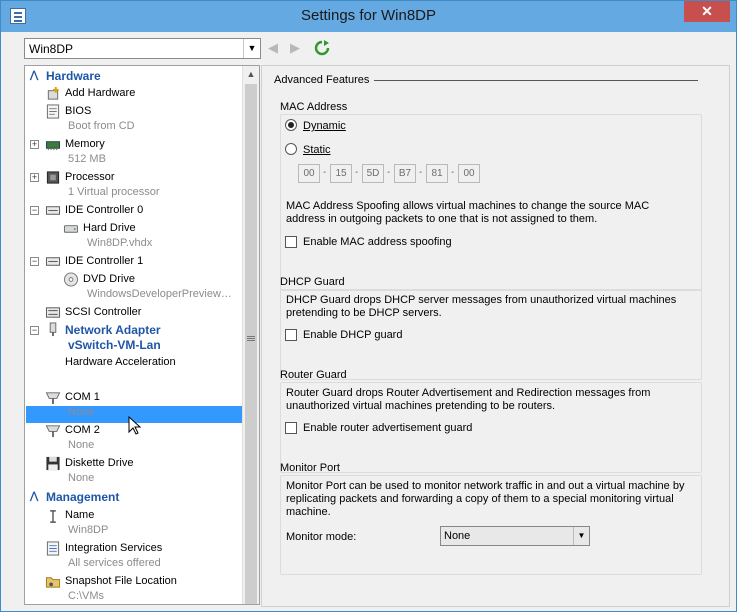 This screenshot has height=612, width=737. Describe the element at coordinates (53, 111) in the screenshot. I see `bios-icon` at that location.